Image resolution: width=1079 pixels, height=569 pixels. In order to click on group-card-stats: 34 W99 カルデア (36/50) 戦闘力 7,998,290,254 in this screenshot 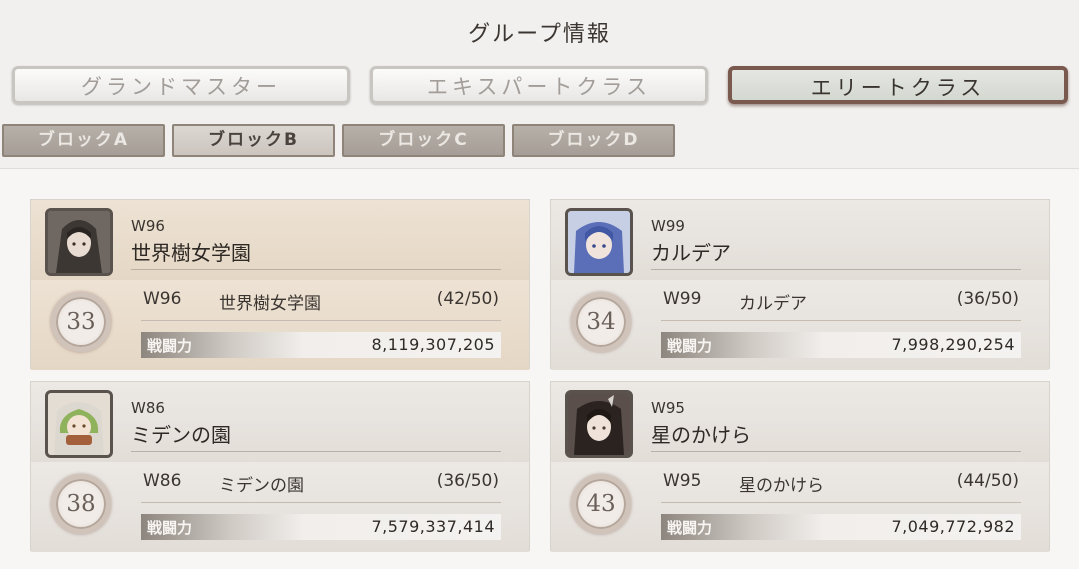, I will do `click(800, 325)`.